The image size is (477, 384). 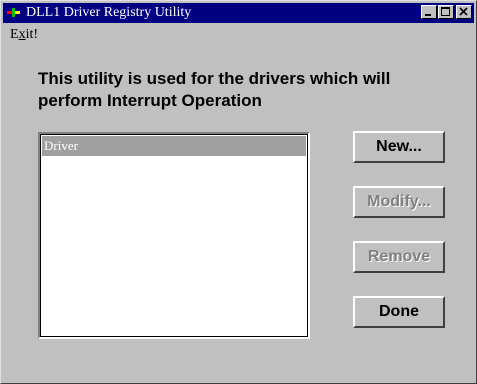 What do you see at coordinates (32, 34) in the screenshot?
I see `menu-exit-suffix: it!` at bounding box center [32, 34].